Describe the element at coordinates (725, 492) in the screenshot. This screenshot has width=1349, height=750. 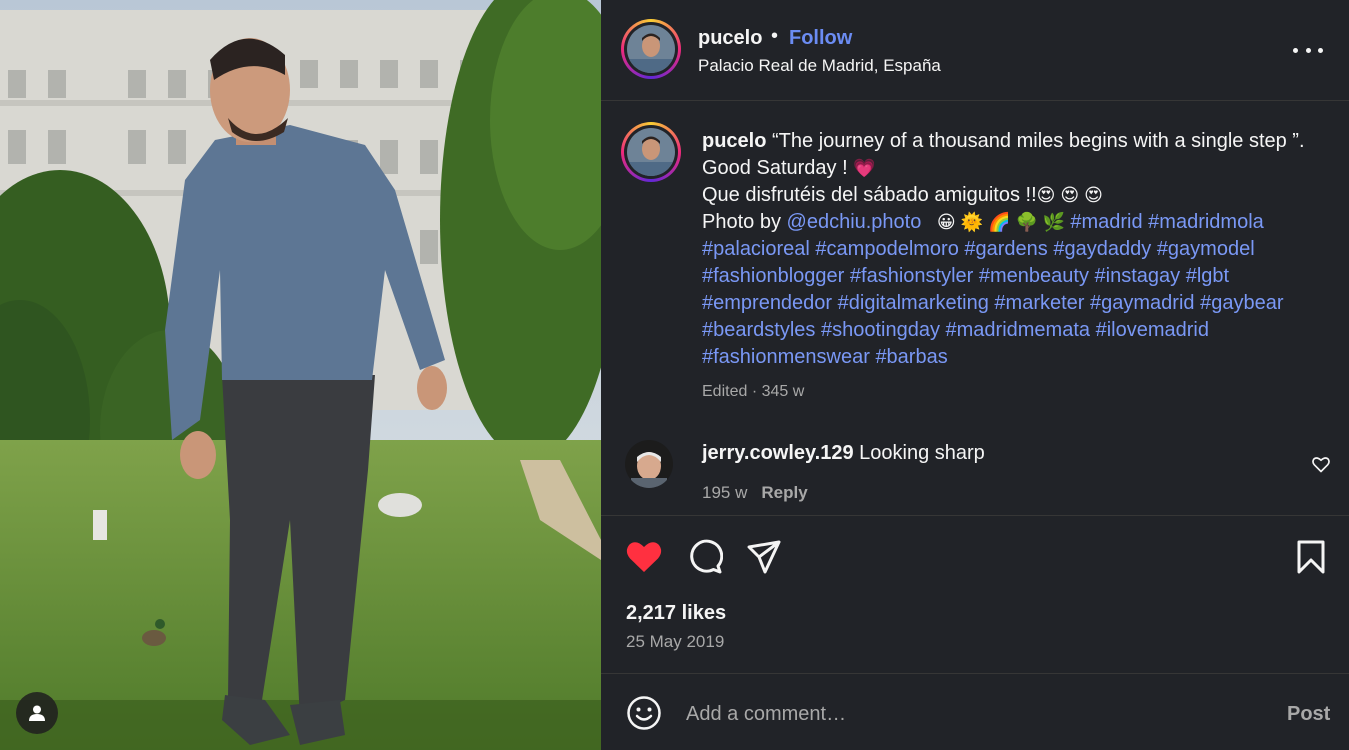
I see `comment-age: 195 w` at that location.